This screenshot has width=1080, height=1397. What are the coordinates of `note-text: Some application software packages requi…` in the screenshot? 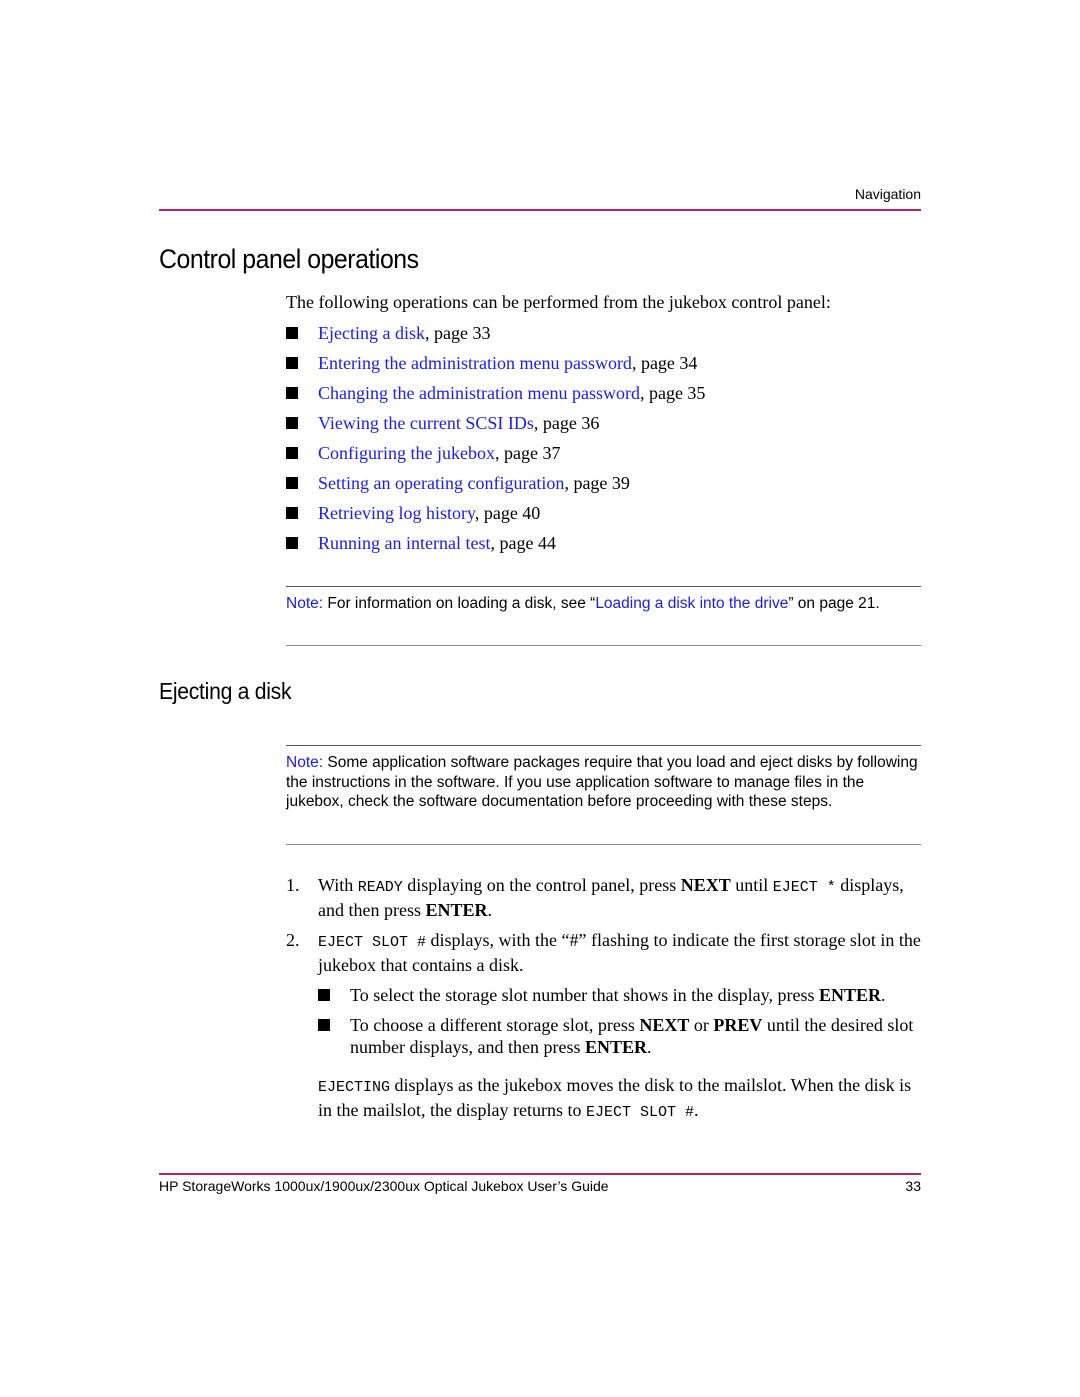 It's located at (602, 782).